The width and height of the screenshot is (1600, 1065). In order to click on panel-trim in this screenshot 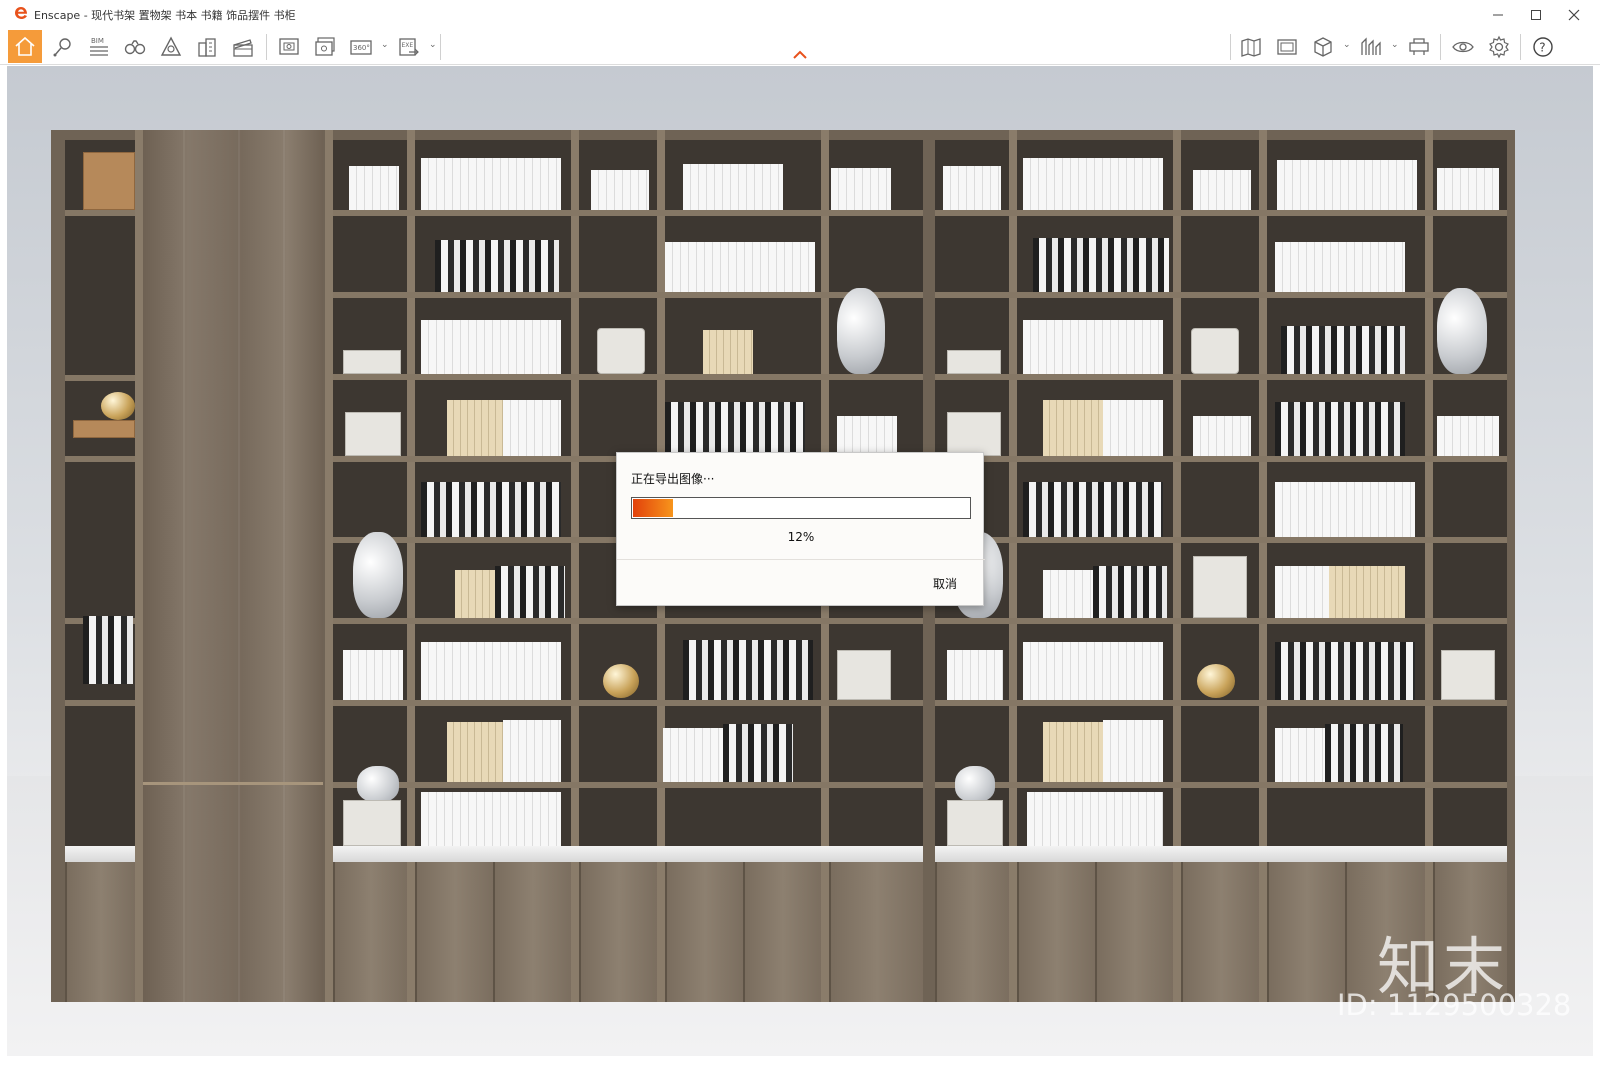, I will do `click(233, 783)`.